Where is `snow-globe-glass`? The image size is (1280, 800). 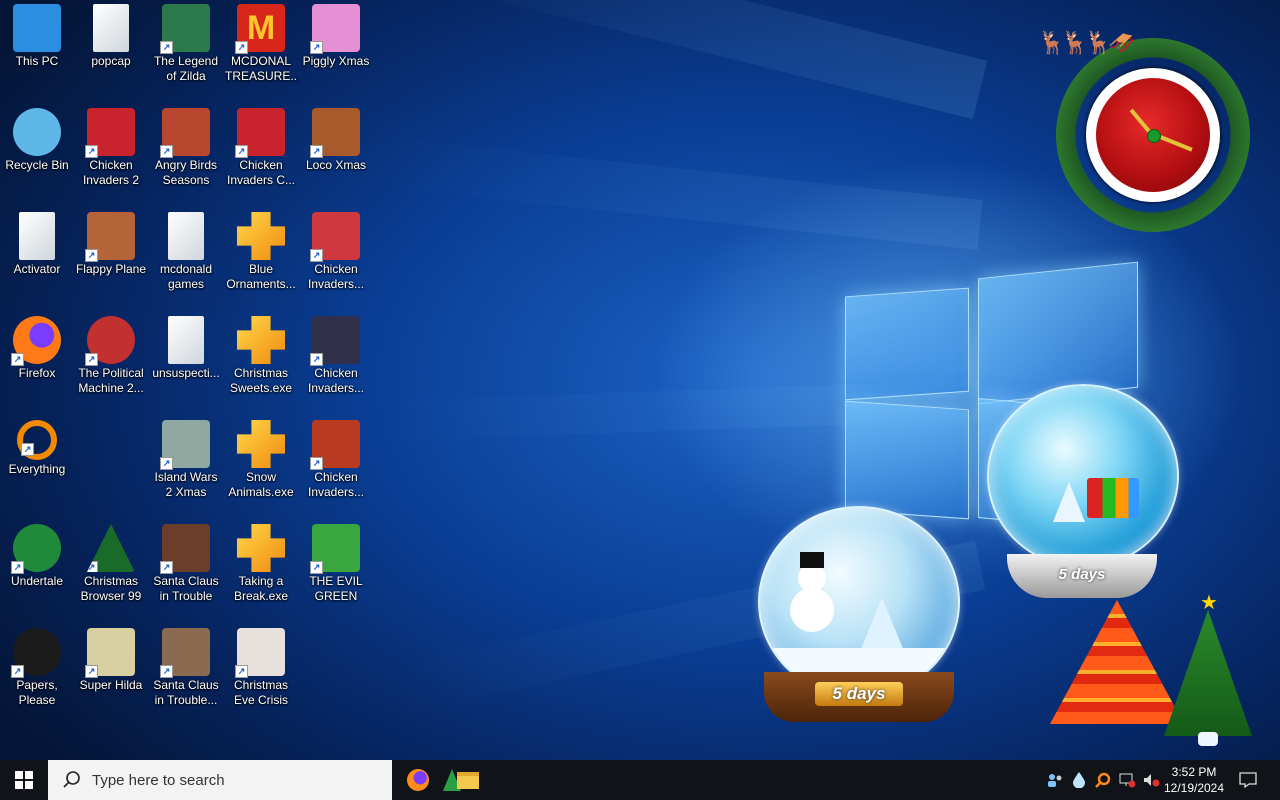
snow-globe-glass is located at coordinates (1083, 476).